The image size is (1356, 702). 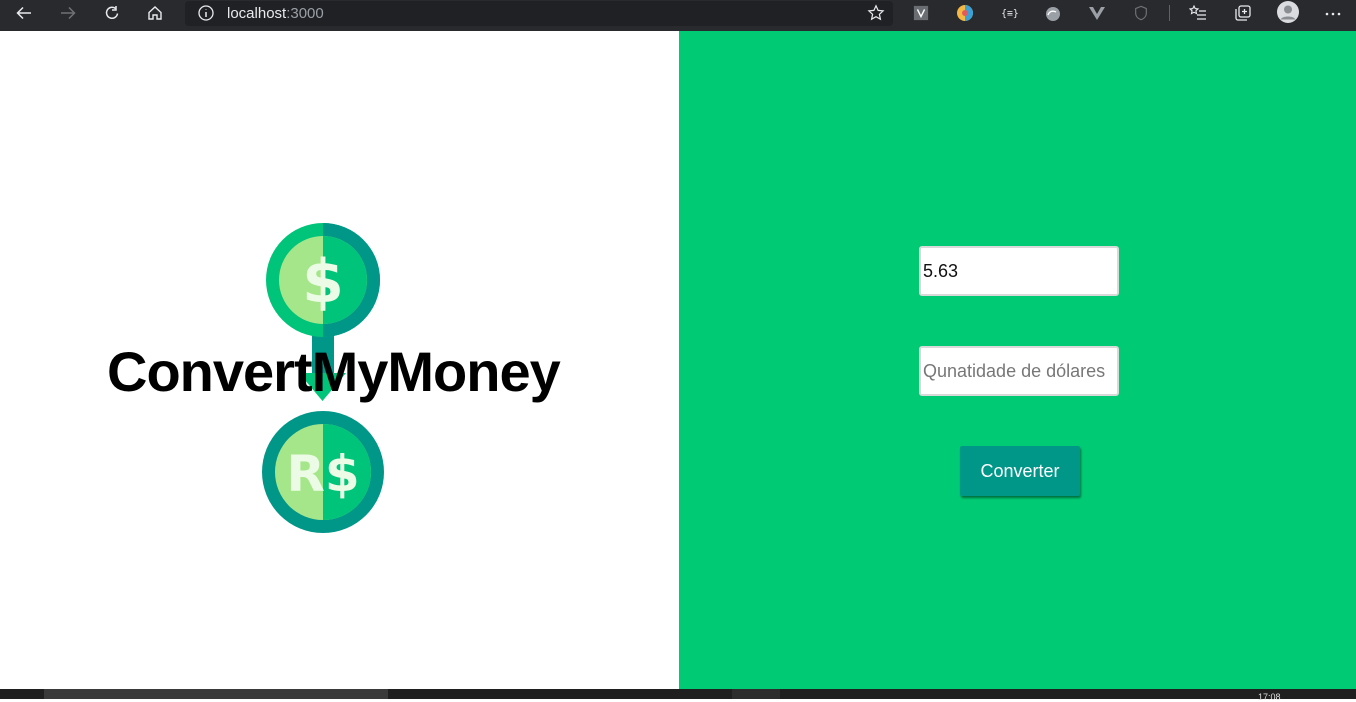 I want to click on taskbar-clock: 17:08, so click(x=1269, y=697).